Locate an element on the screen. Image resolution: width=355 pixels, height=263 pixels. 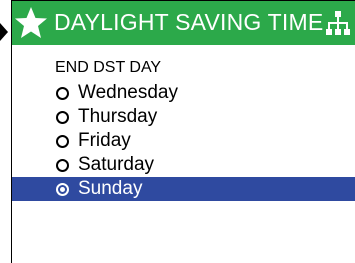
pointer-arrow-icon is located at coordinates (4, 32).